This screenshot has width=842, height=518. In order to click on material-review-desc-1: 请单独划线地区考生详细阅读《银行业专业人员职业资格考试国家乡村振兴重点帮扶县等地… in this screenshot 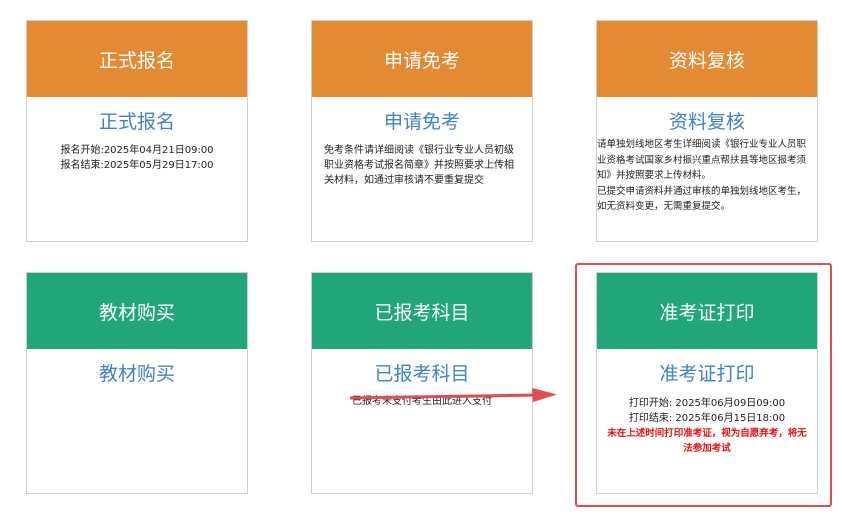, I will do `click(702, 160)`.